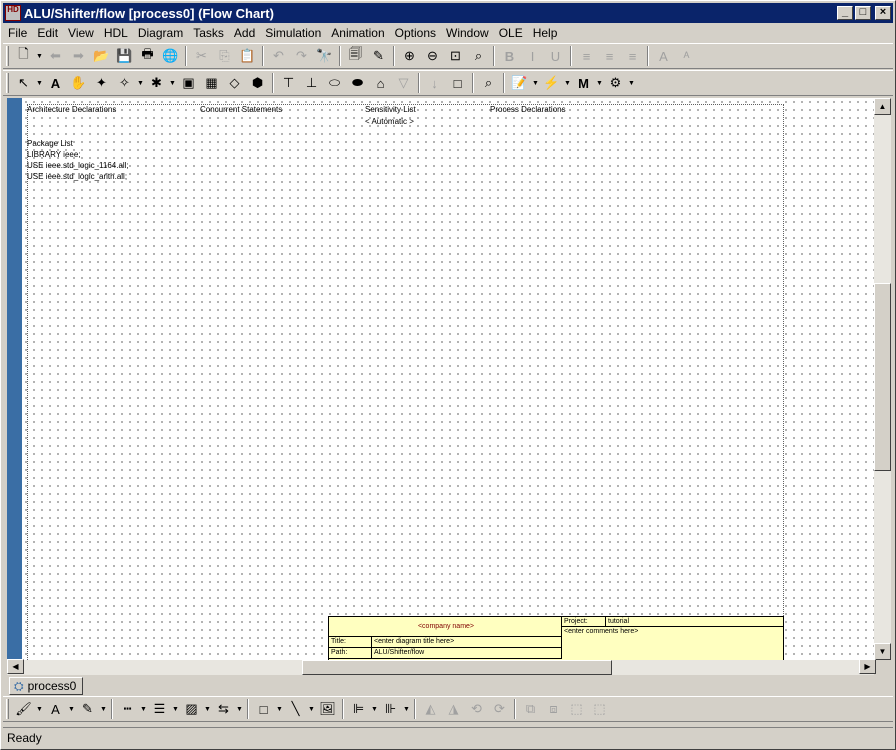  Describe the element at coordinates (77, 176) in the screenshot. I see `package-line: USE ieee.std_logic_arith.all;` at that location.